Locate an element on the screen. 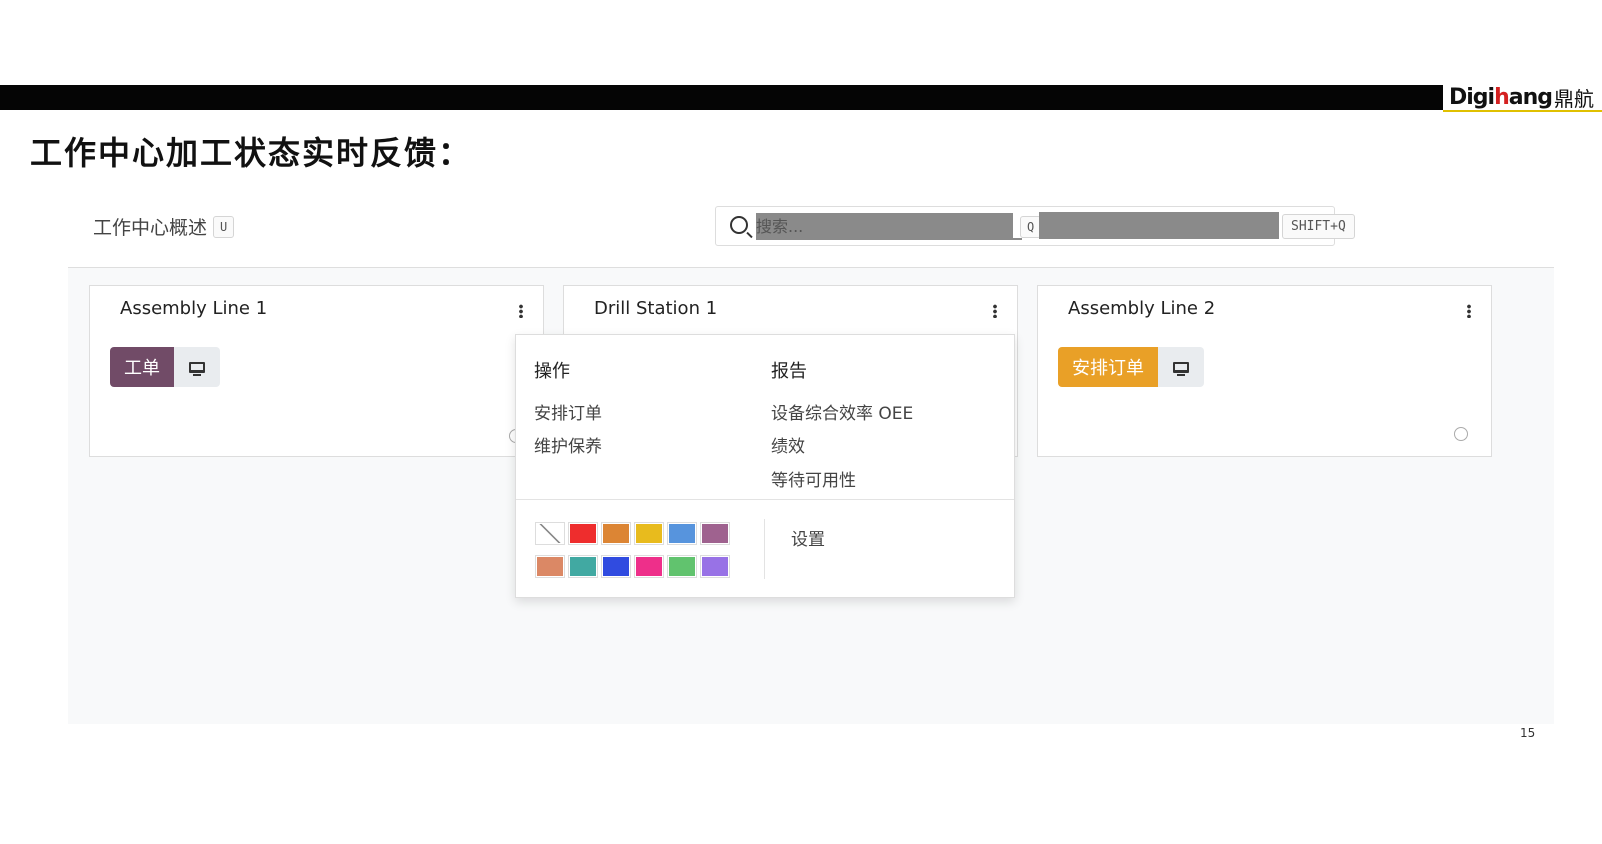 This screenshot has height=844, width=1602. company-logo: Digihang 鼎航 is located at coordinates (1522, 98).